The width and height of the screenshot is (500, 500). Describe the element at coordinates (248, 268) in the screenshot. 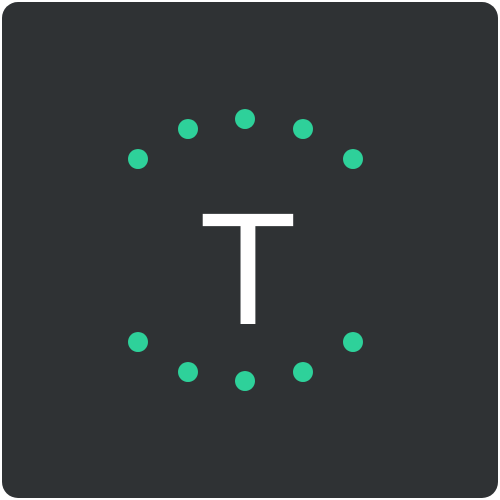

I see `app-letter: T` at that location.